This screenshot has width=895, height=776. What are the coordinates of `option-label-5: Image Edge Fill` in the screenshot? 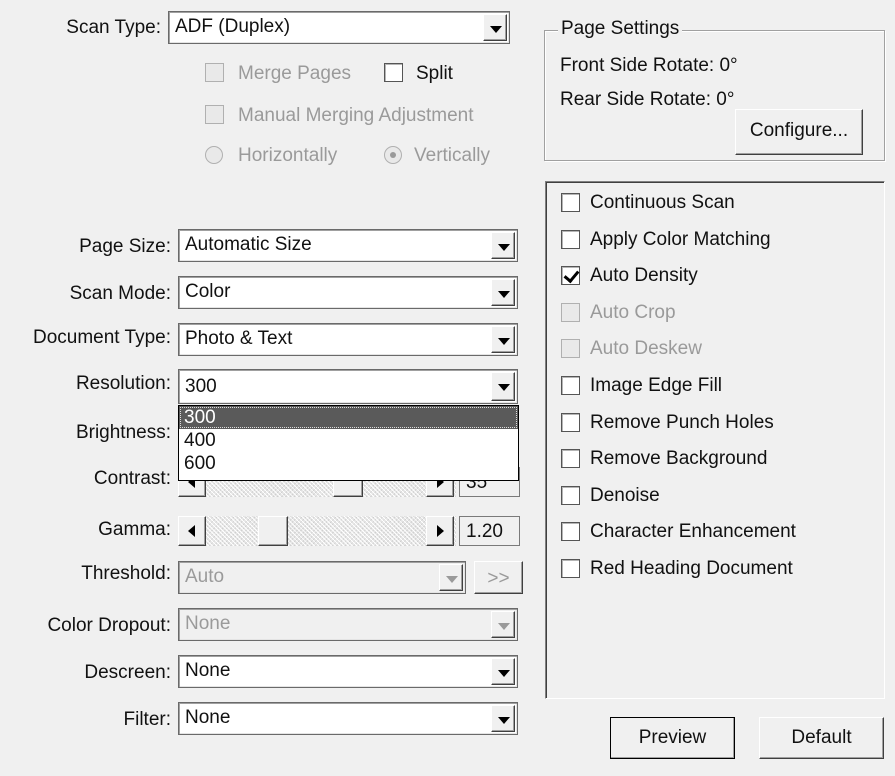 It's located at (656, 385).